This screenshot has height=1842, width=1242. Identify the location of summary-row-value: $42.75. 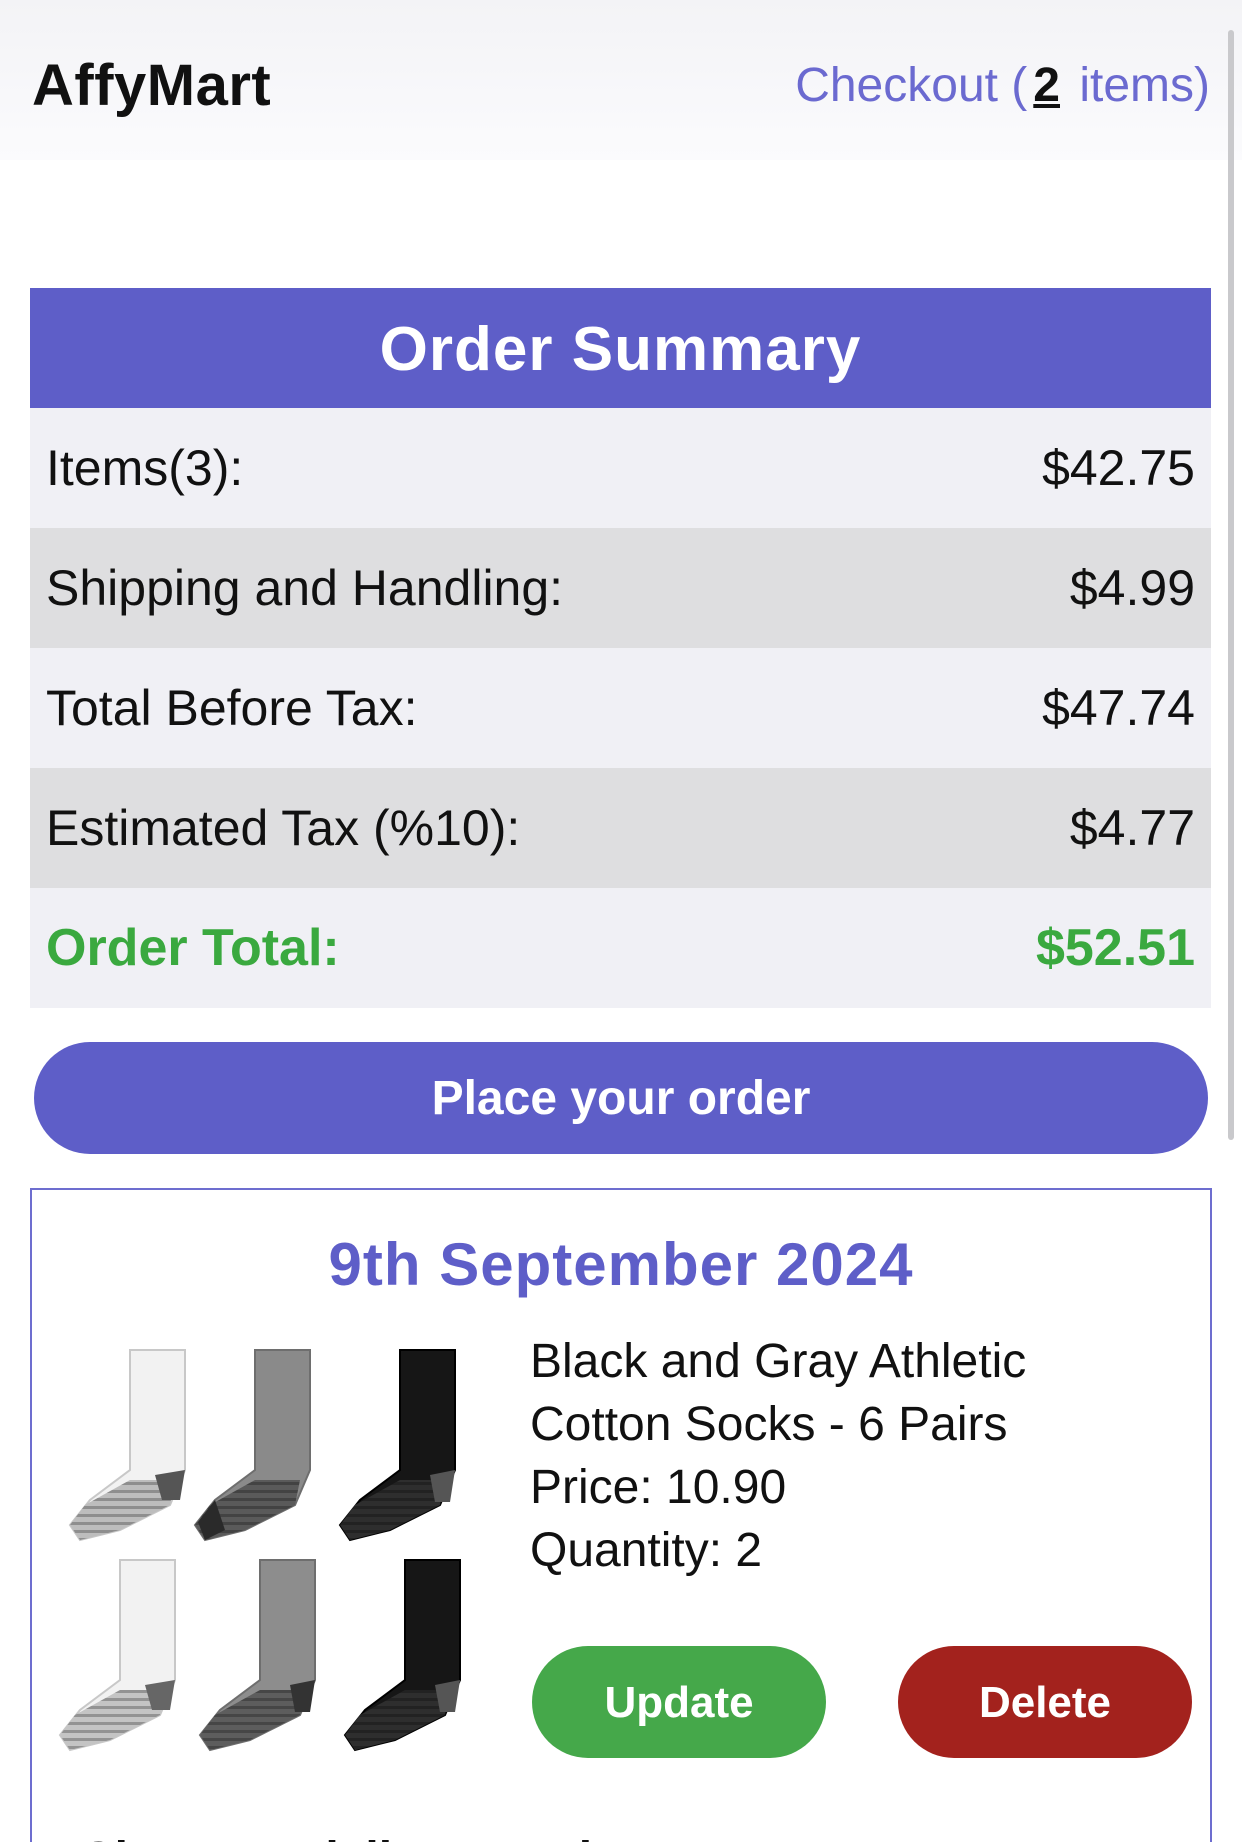
(1118, 468).